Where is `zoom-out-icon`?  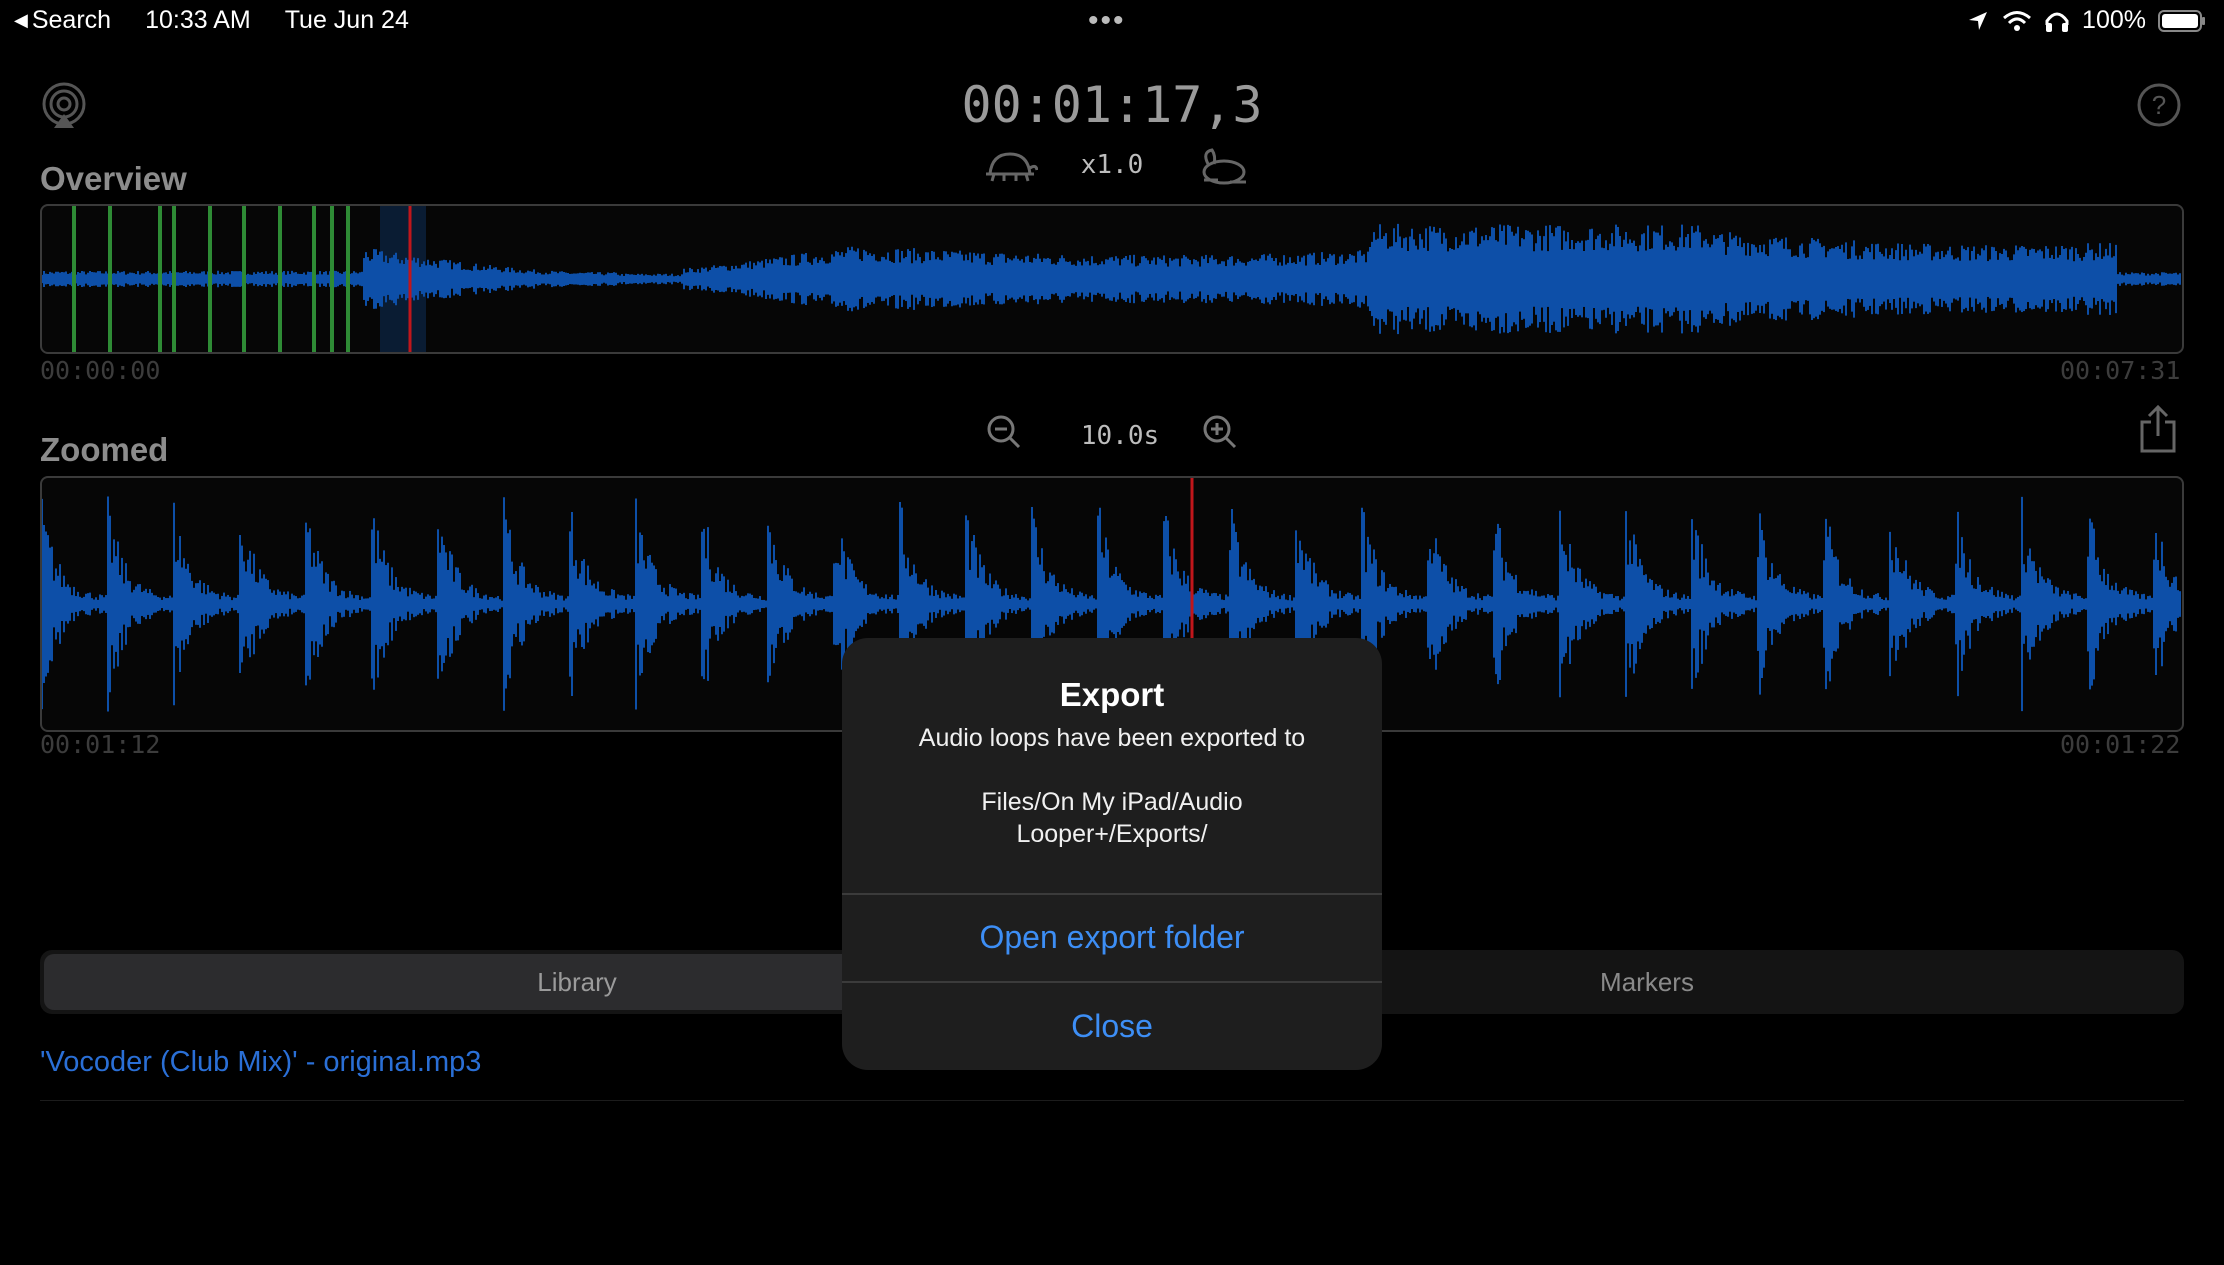
zoom-out-icon is located at coordinates (1004, 432).